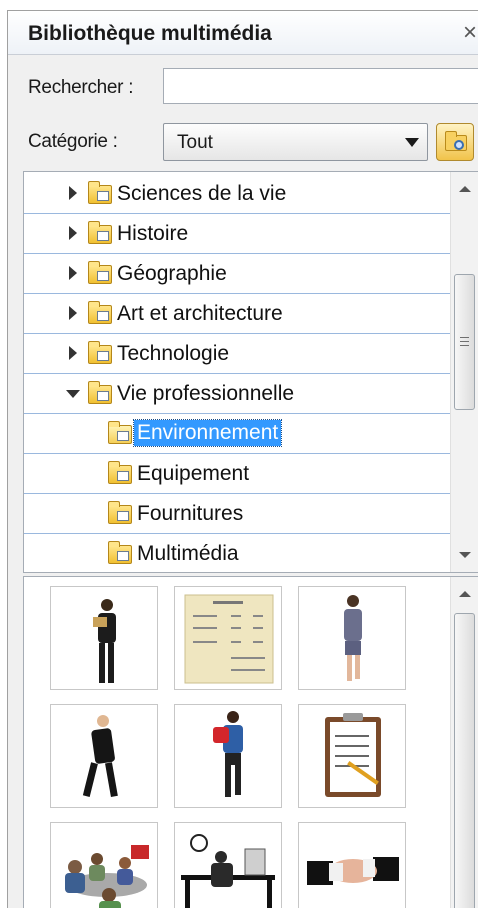  I want to click on tree-item-multimedia: Multimédia, so click(237, 553).